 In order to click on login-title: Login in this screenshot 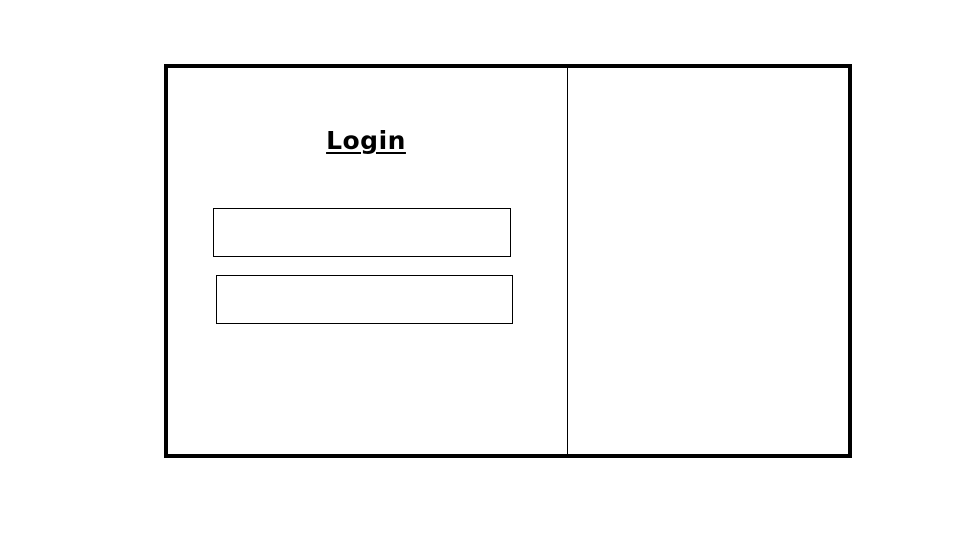, I will do `click(366, 140)`.